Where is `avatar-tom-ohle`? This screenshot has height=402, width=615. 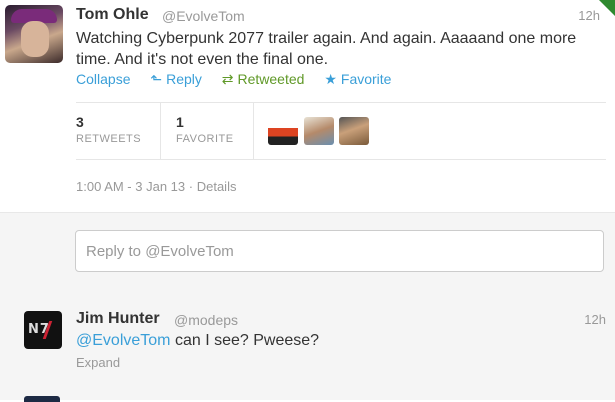 avatar-tom-ohle is located at coordinates (34, 34).